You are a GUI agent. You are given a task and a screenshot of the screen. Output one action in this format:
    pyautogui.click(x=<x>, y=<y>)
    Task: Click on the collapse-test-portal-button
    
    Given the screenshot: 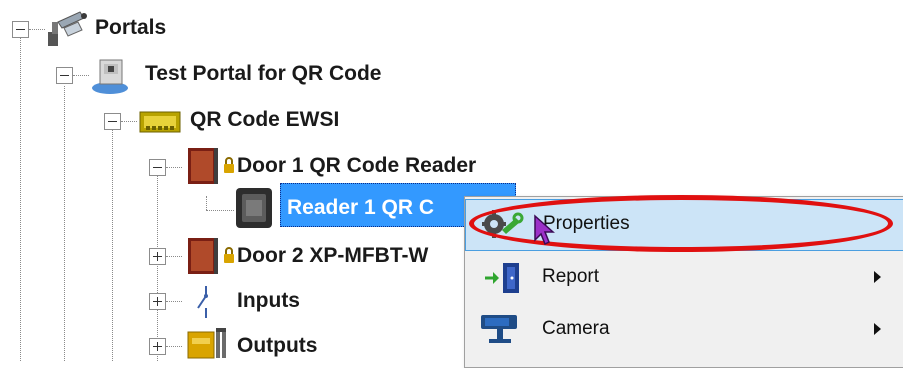 What is the action you would take?
    pyautogui.click(x=64, y=75)
    